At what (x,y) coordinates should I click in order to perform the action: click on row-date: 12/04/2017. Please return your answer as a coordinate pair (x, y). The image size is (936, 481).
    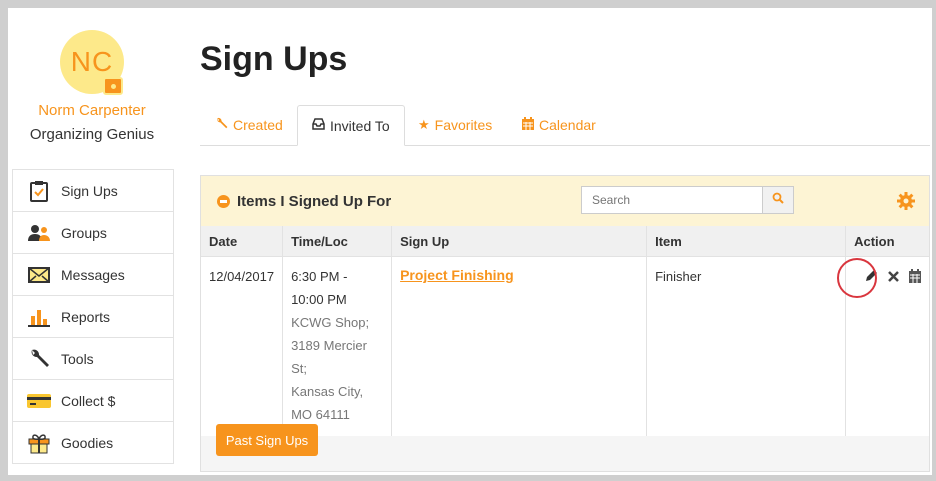
    Looking at the image, I should click on (242, 346).